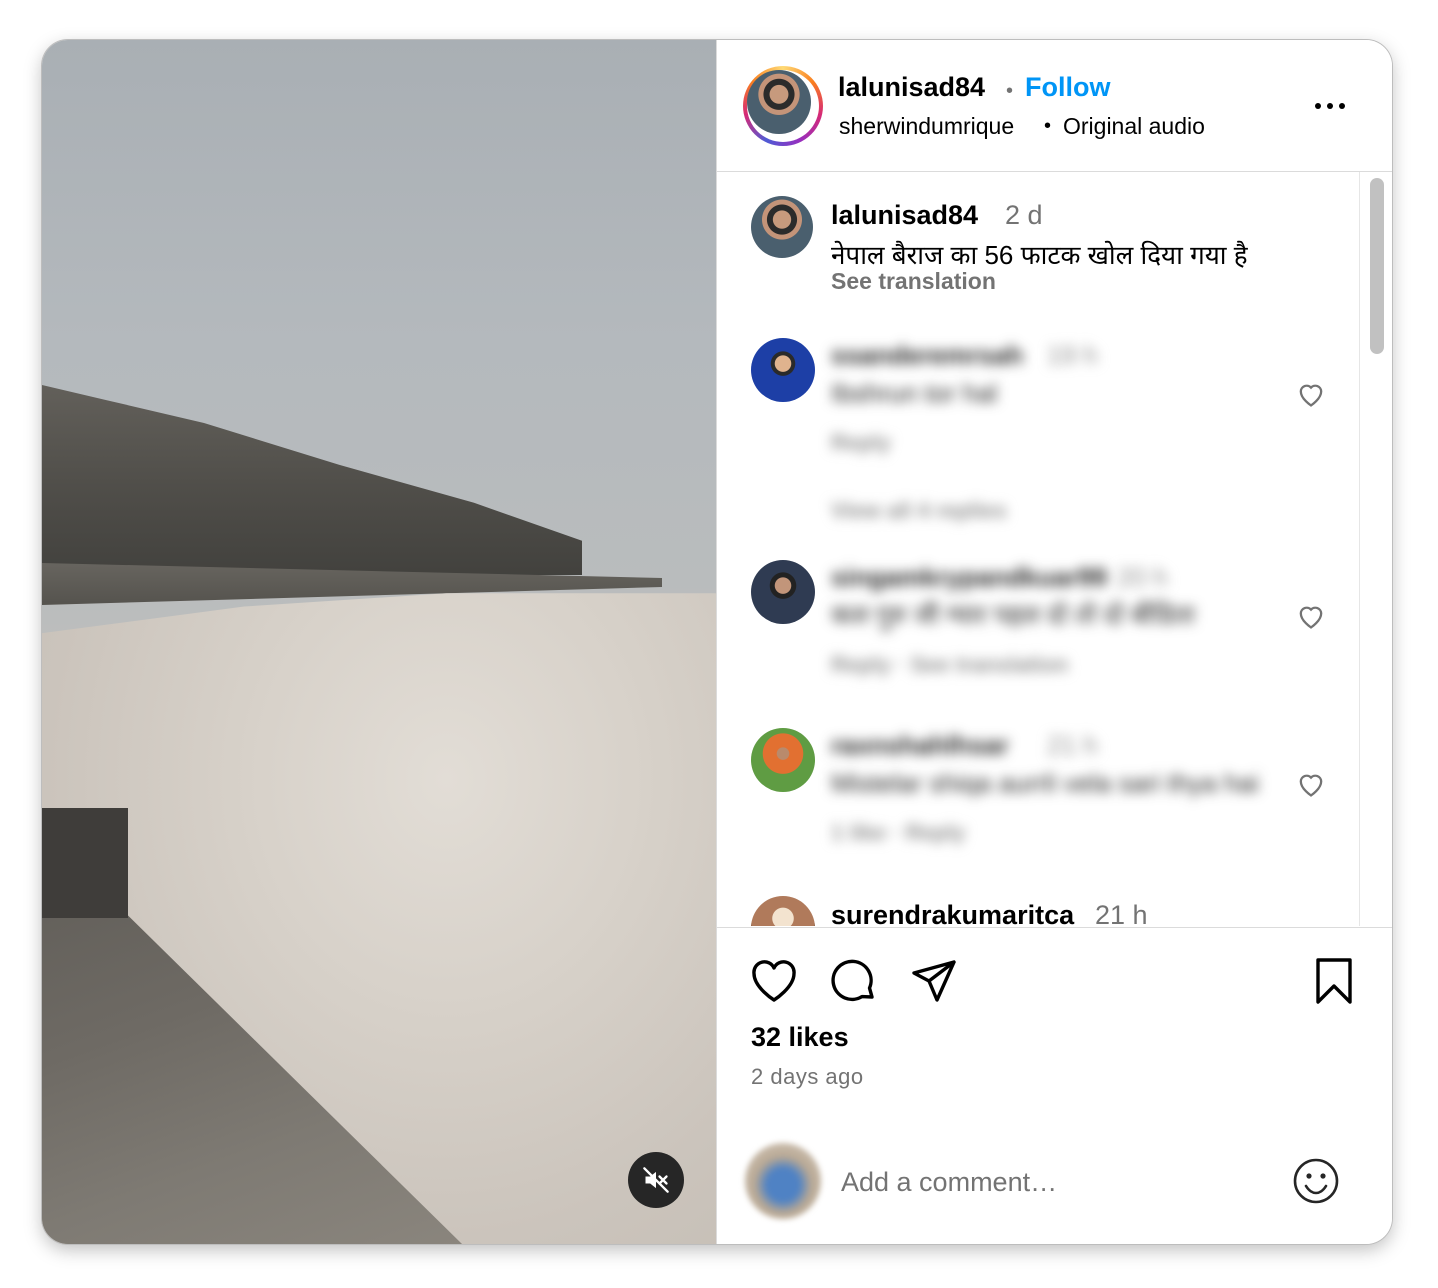  I want to click on speaker-muted-icon, so click(656, 1180).